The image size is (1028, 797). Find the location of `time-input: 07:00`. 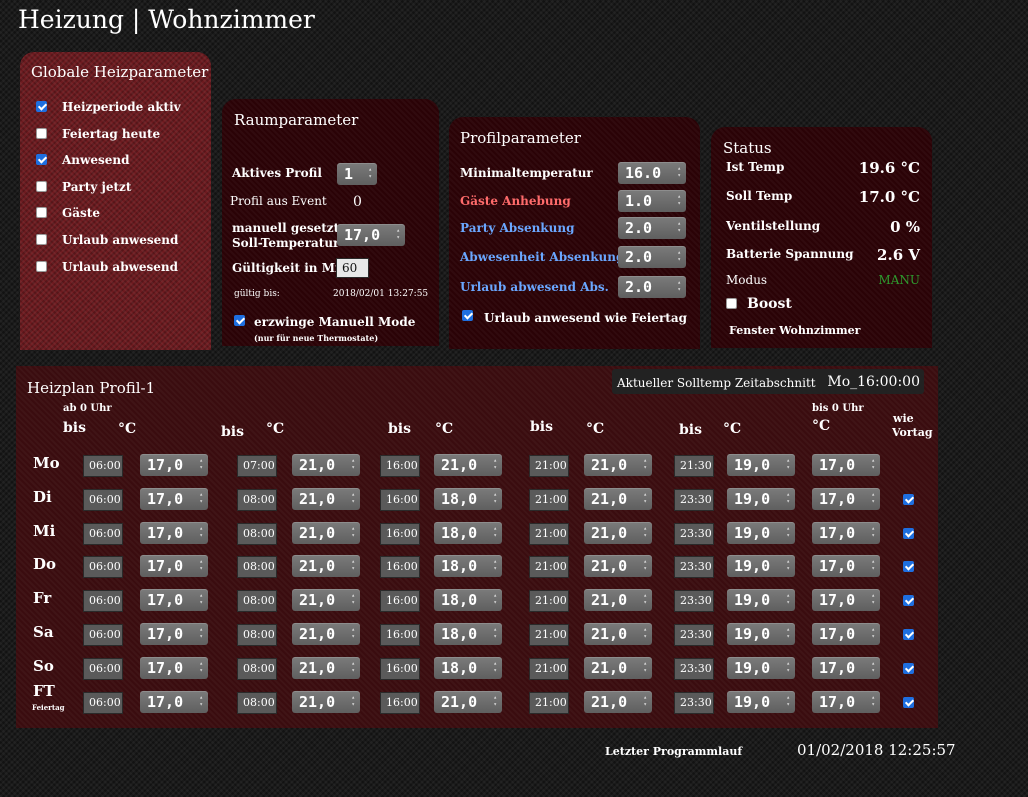

time-input: 07:00 is located at coordinates (257, 466).